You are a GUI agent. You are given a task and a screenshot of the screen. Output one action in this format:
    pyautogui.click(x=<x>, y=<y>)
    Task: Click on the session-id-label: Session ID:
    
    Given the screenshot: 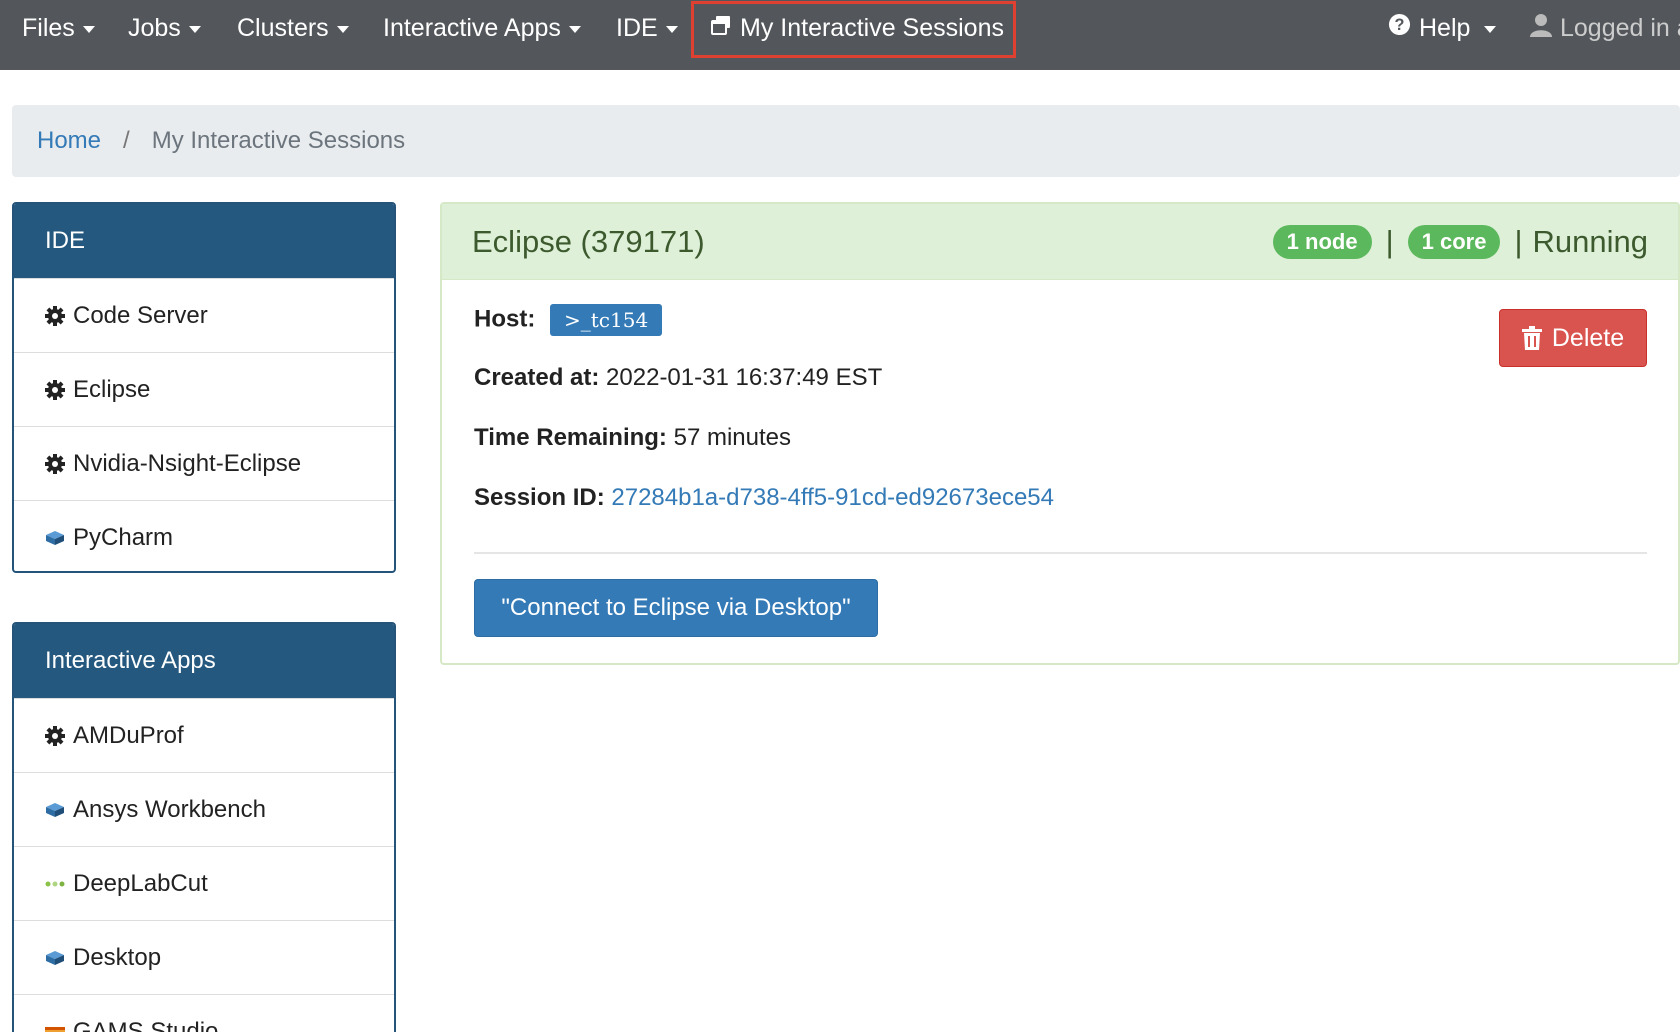 What is the action you would take?
    pyautogui.click(x=539, y=497)
    